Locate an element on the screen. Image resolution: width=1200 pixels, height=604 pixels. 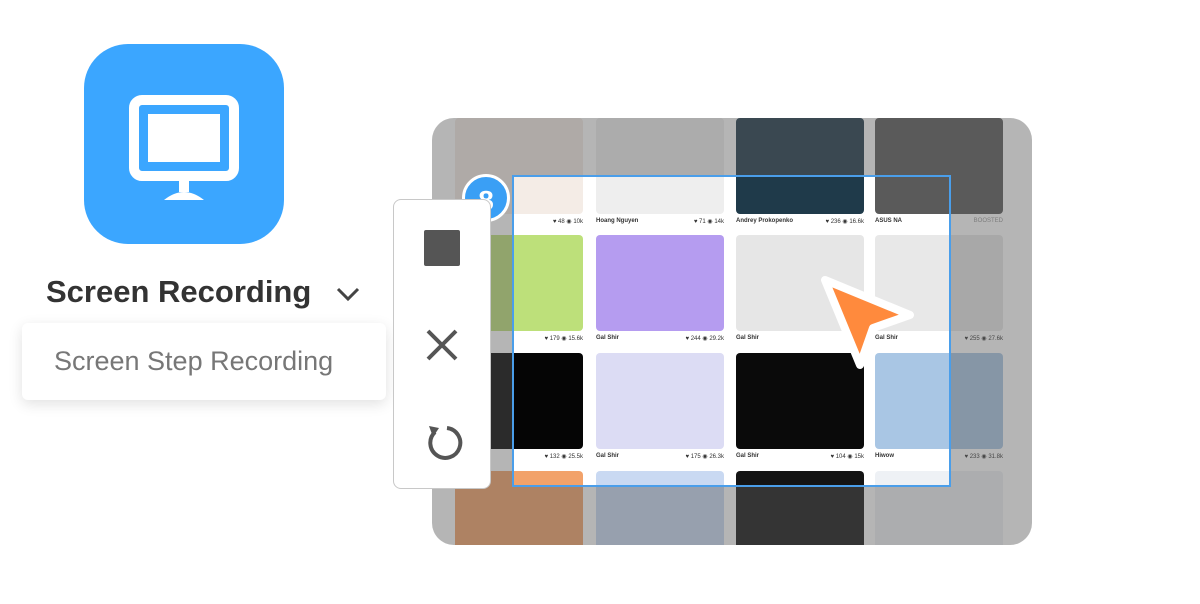
card-stats: ♥ 233 ◉ 31.8k is located at coordinates (983, 457).